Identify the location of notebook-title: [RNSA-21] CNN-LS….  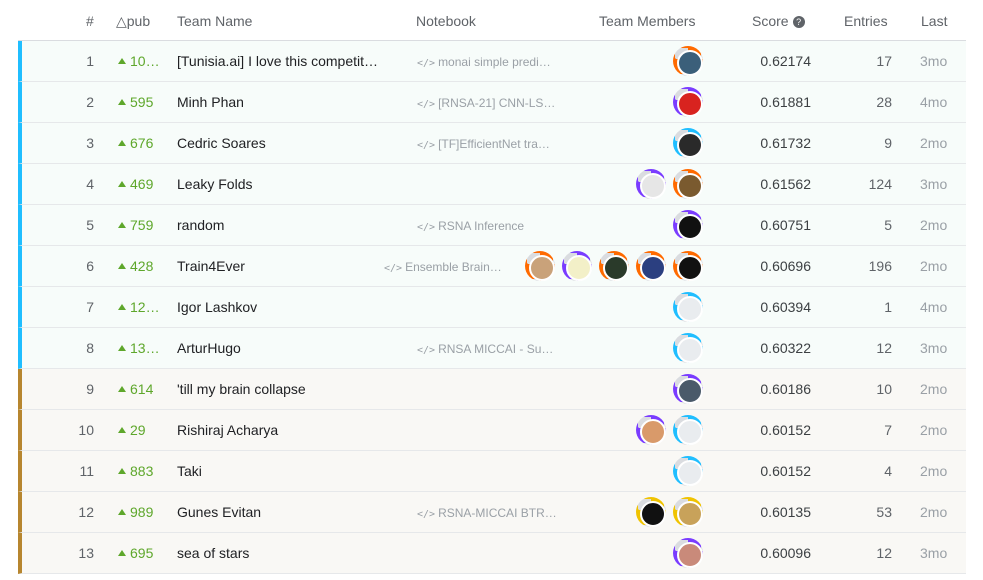
(497, 103).